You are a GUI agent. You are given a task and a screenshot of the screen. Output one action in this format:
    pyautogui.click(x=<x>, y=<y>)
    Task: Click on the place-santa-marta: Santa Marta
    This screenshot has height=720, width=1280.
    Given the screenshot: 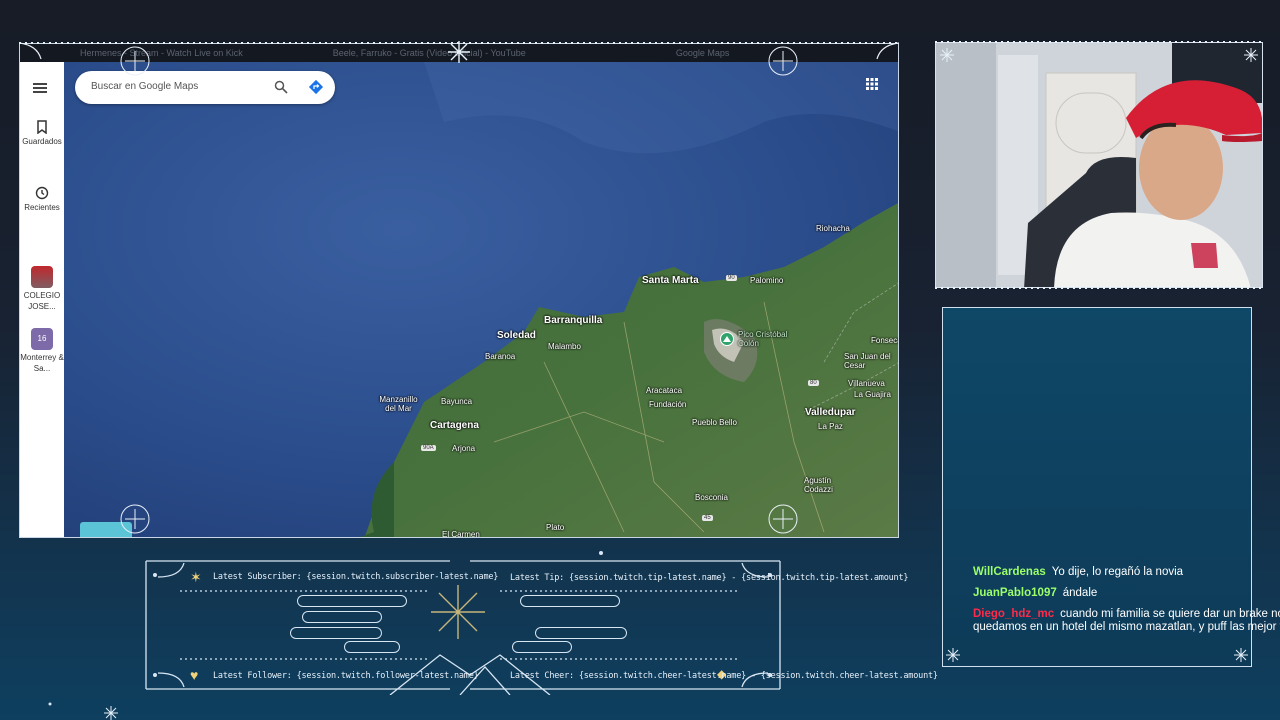 What is the action you would take?
    pyautogui.click(x=670, y=280)
    